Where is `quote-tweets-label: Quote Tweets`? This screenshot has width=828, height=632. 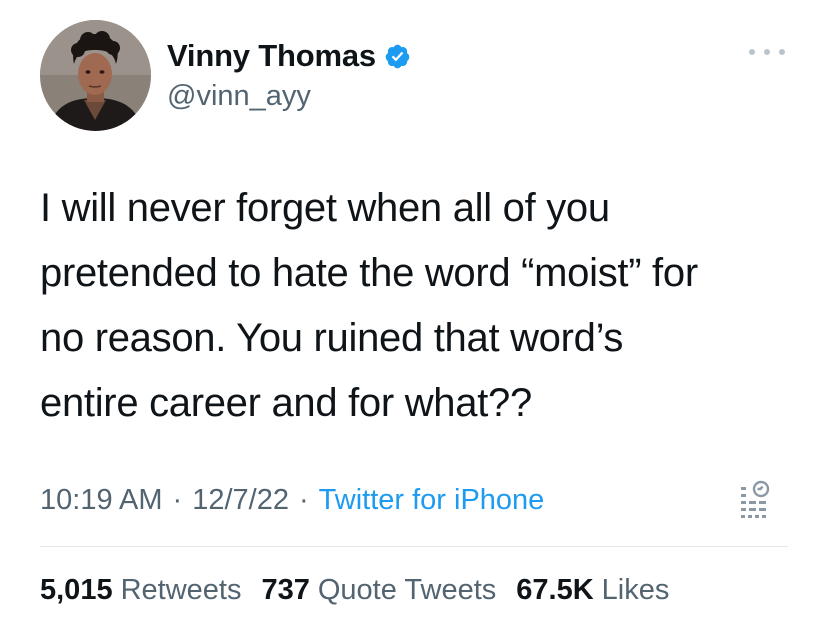 quote-tweets-label: Quote Tweets is located at coordinates (407, 589).